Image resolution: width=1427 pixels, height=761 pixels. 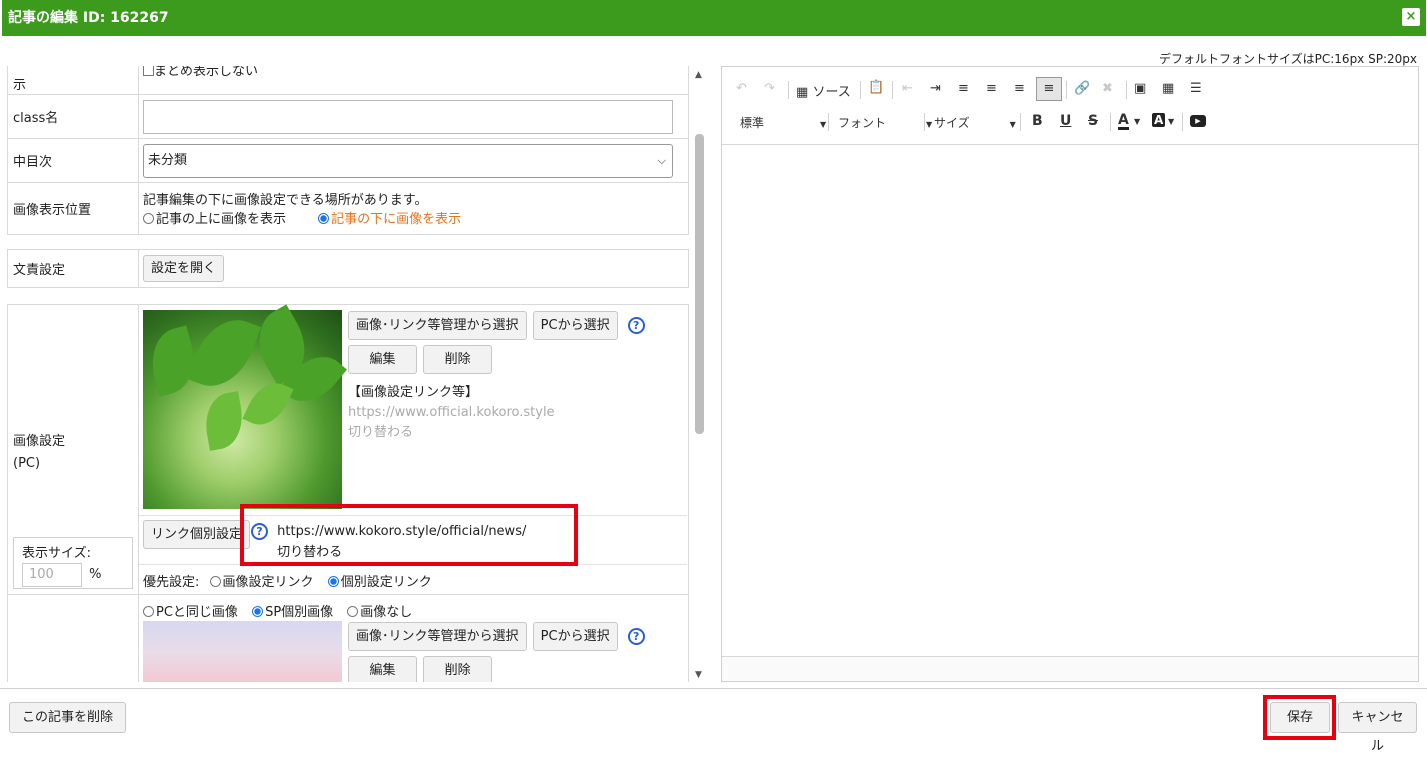 What do you see at coordinates (214, 219) in the screenshot?
I see `image-position-option-top: 記事の上に画像を表示` at bounding box center [214, 219].